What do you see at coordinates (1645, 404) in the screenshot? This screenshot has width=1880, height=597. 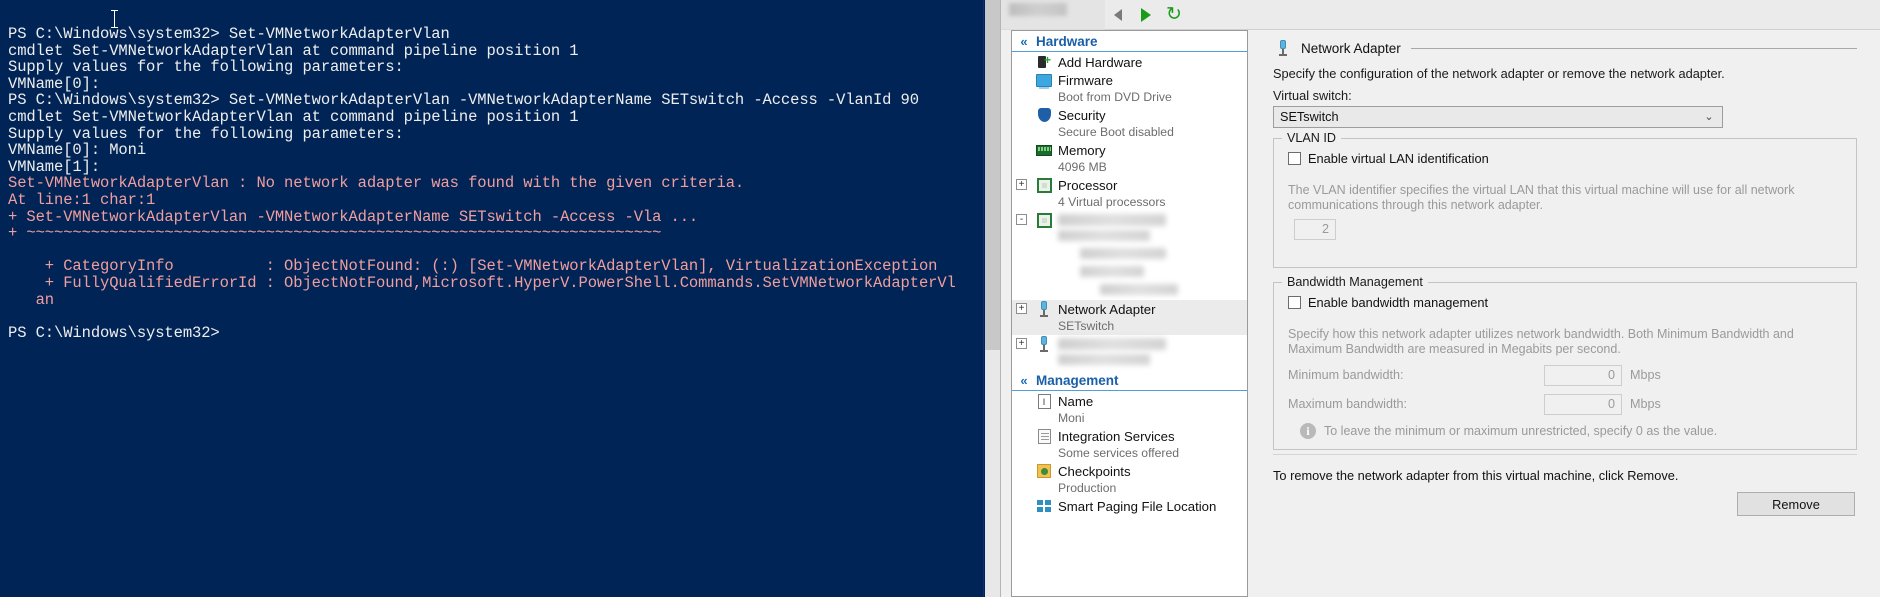 I see `maximum-bandwidth-unit: Mbps` at bounding box center [1645, 404].